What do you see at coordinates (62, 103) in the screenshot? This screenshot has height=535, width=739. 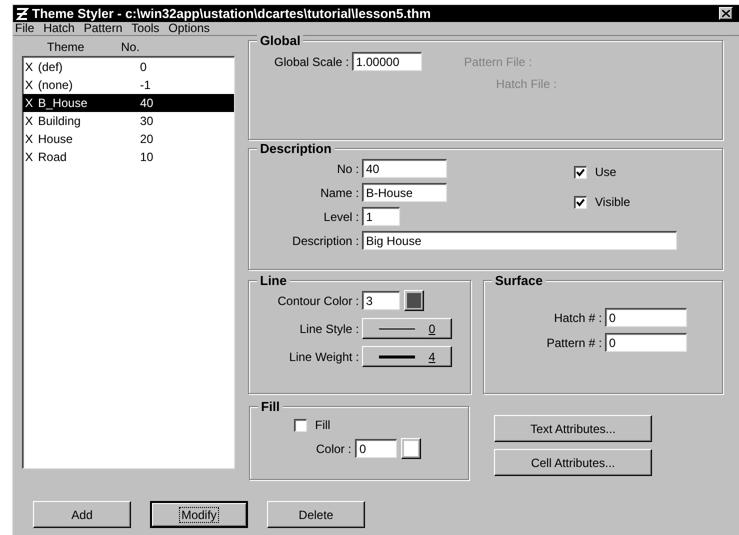 I see `theme-name: B_House` at bounding box center [62, 103].